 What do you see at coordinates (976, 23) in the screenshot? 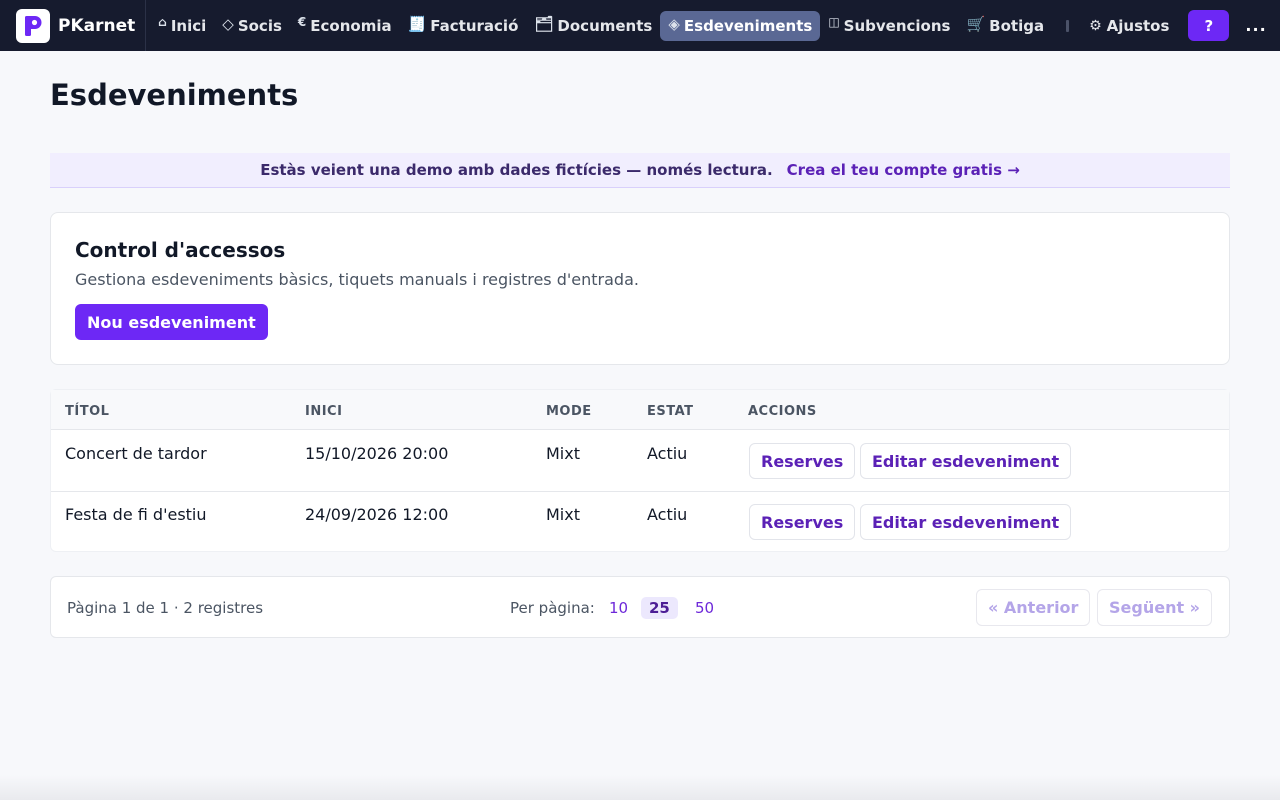
I see `cart-icon: 🛒` at bounding box center [976, 23].